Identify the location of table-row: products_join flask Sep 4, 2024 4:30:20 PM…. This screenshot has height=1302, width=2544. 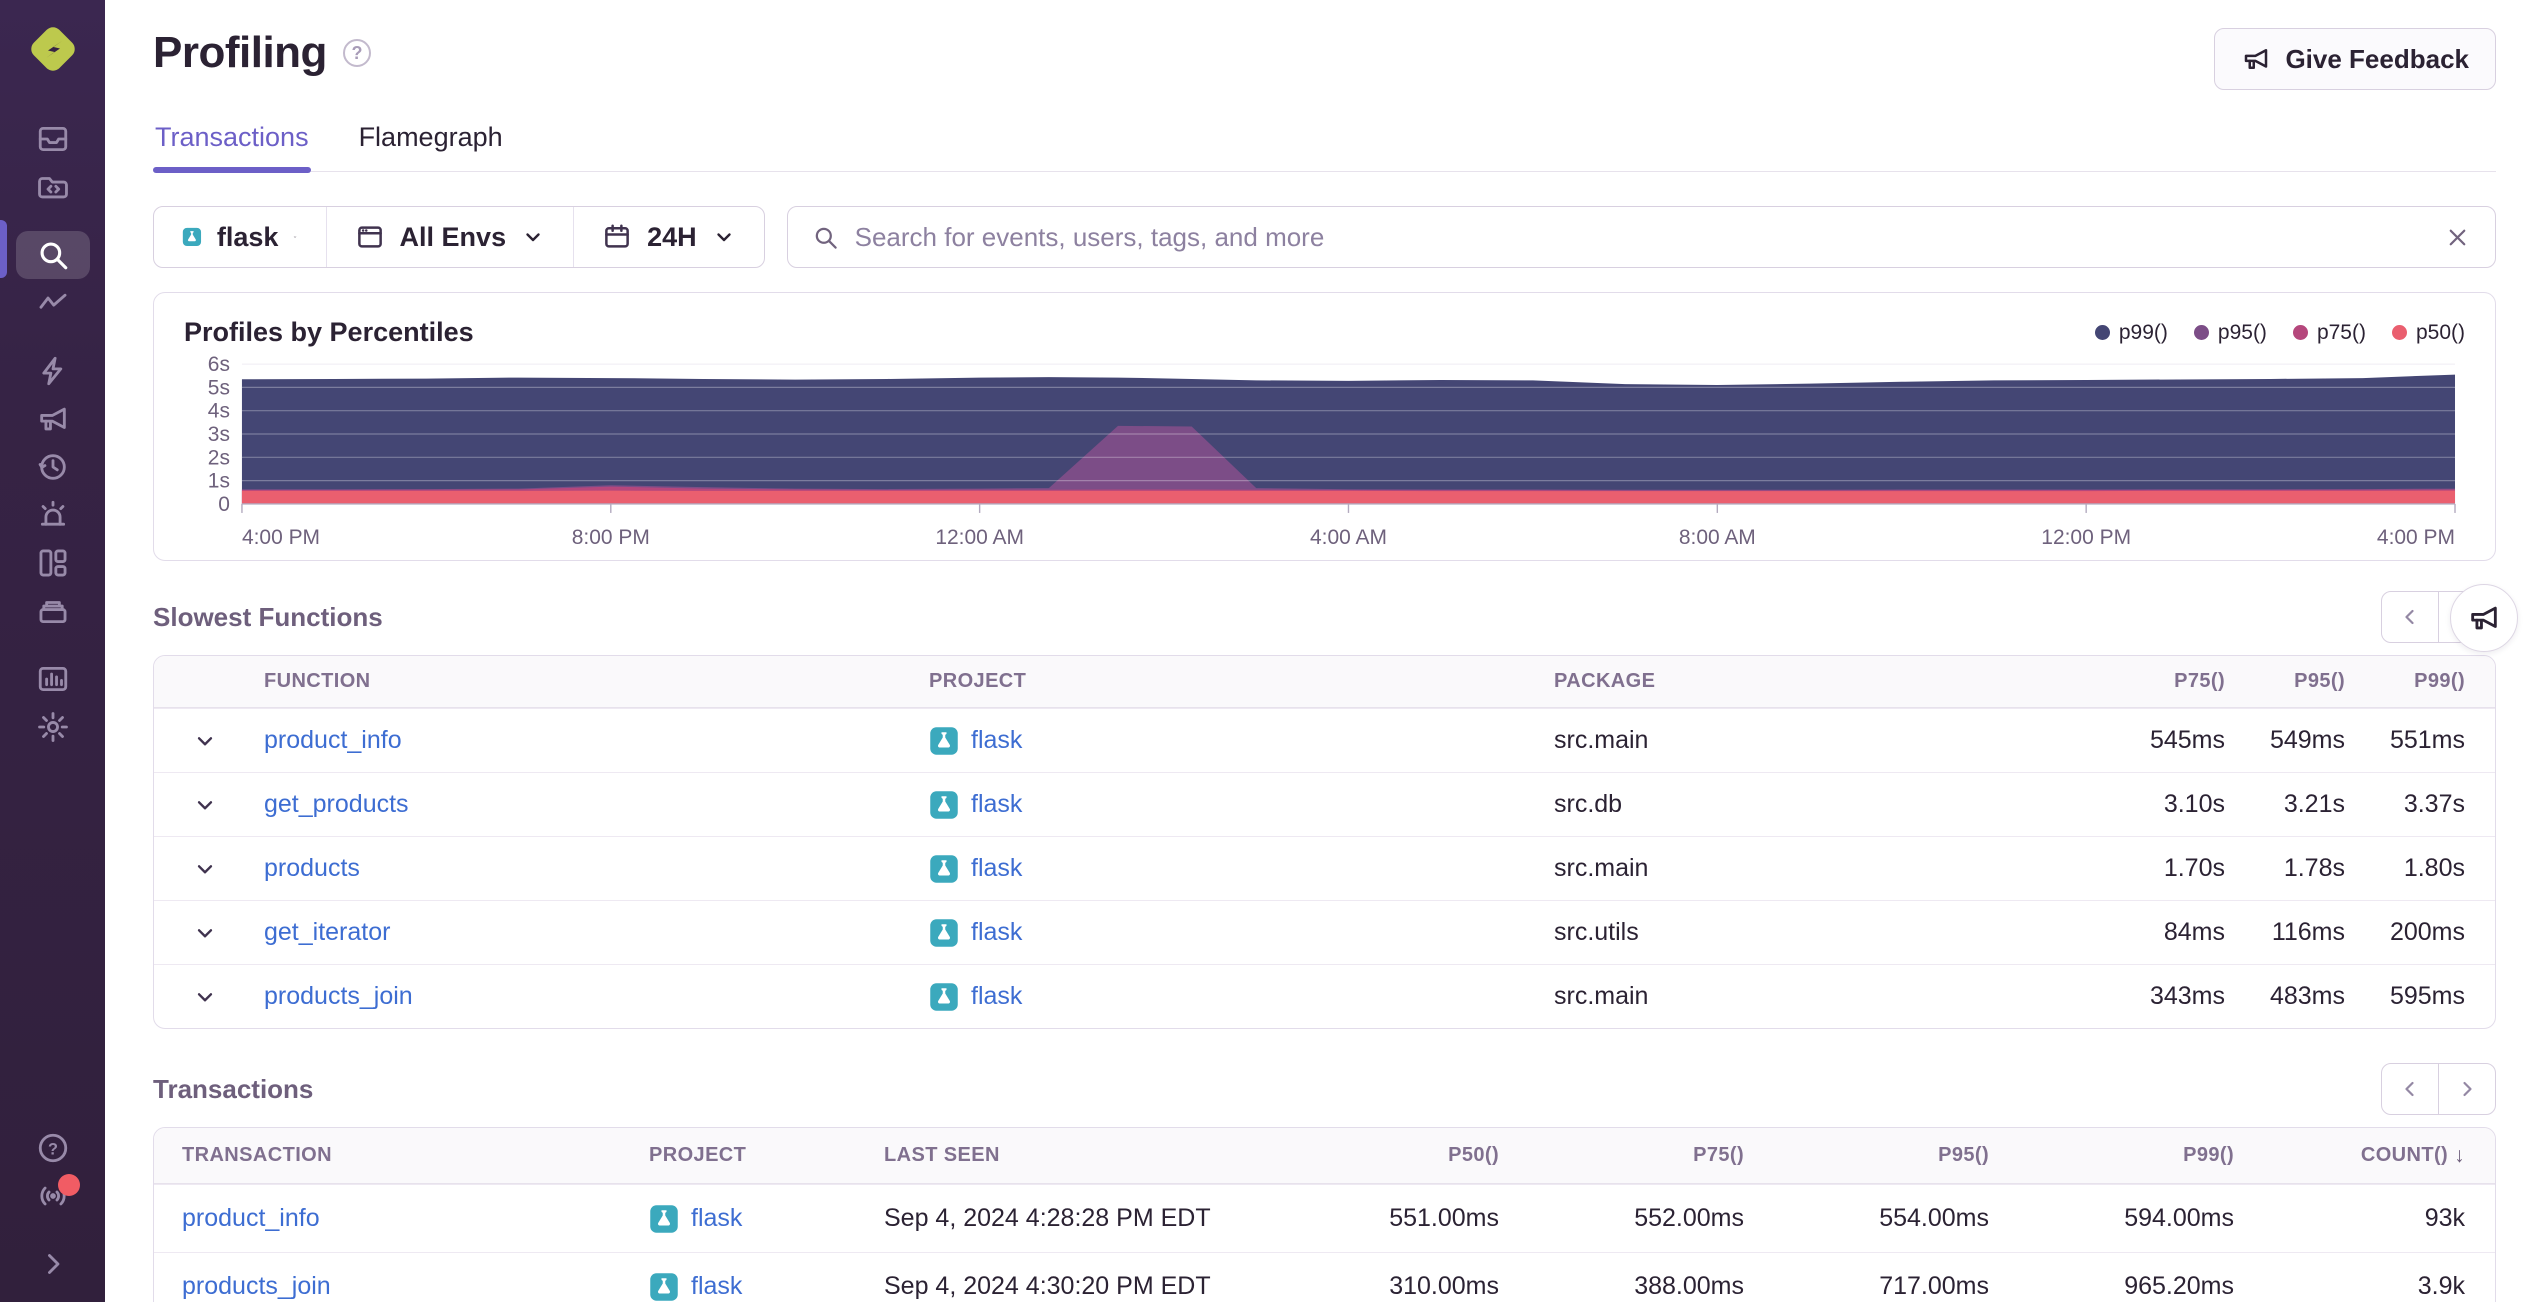
(1324, 1277).